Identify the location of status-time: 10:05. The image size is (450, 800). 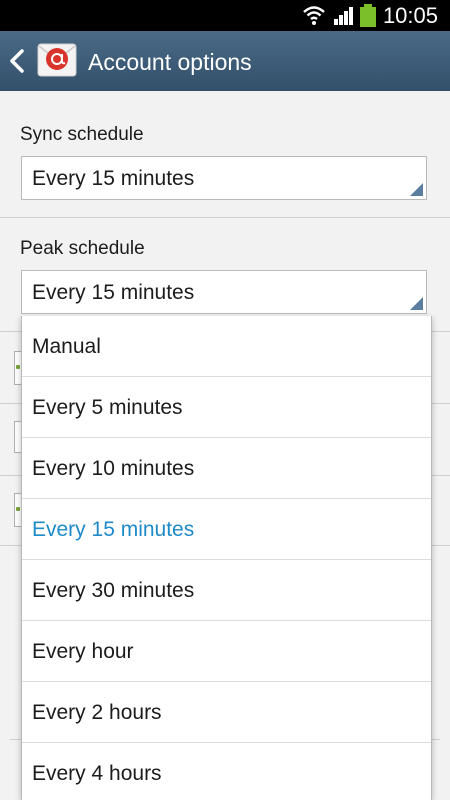
(410, 15).